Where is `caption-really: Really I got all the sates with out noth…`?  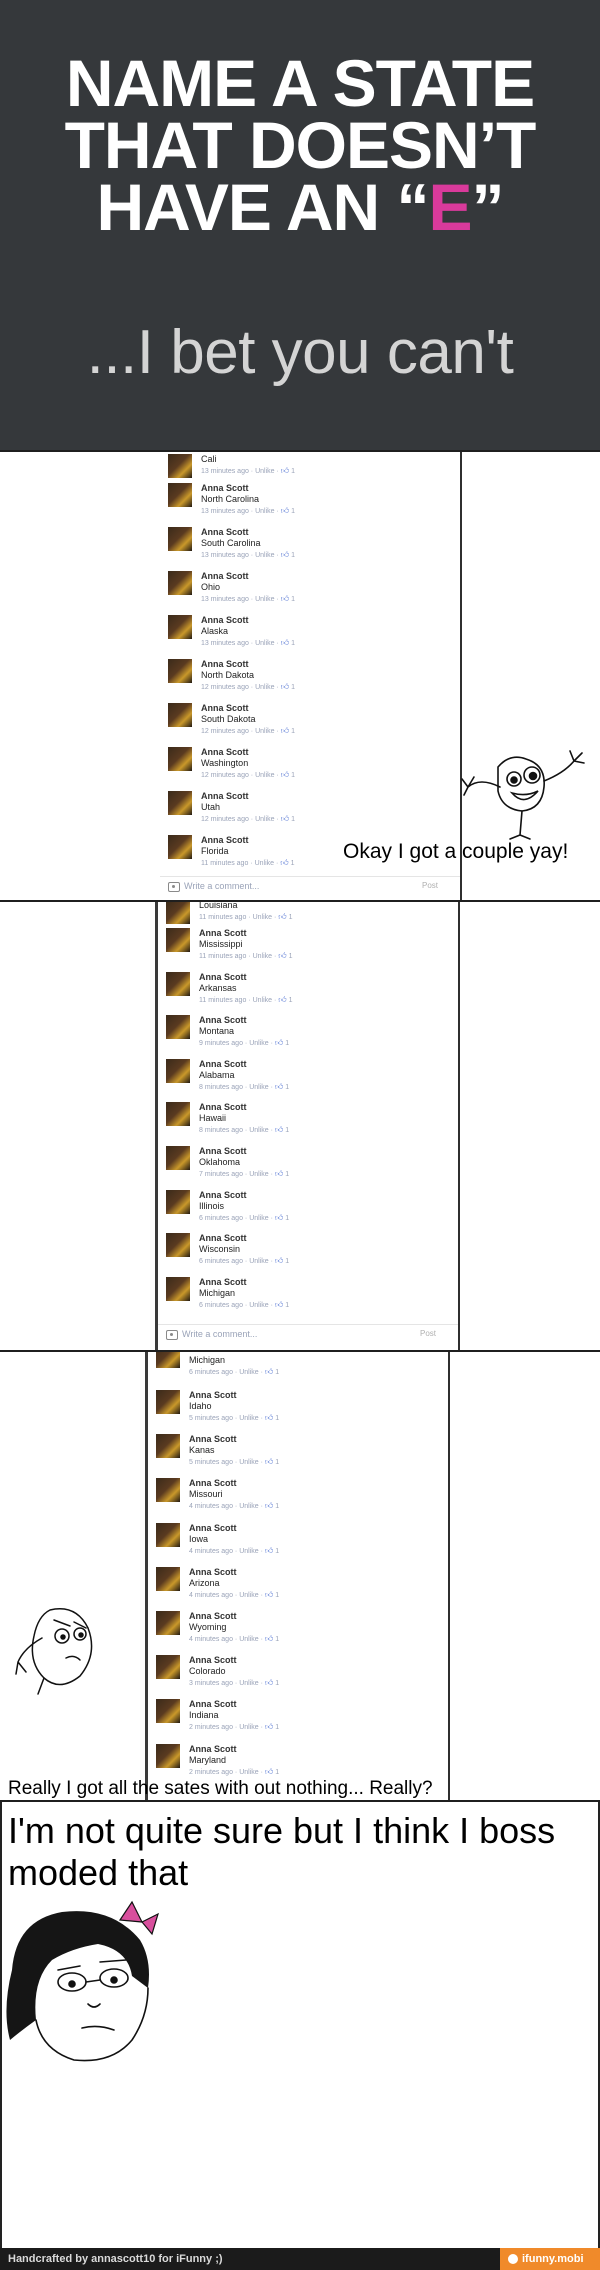
caption-really: Really I got all the sates with out noth… is located at coordinates (220, 1788).